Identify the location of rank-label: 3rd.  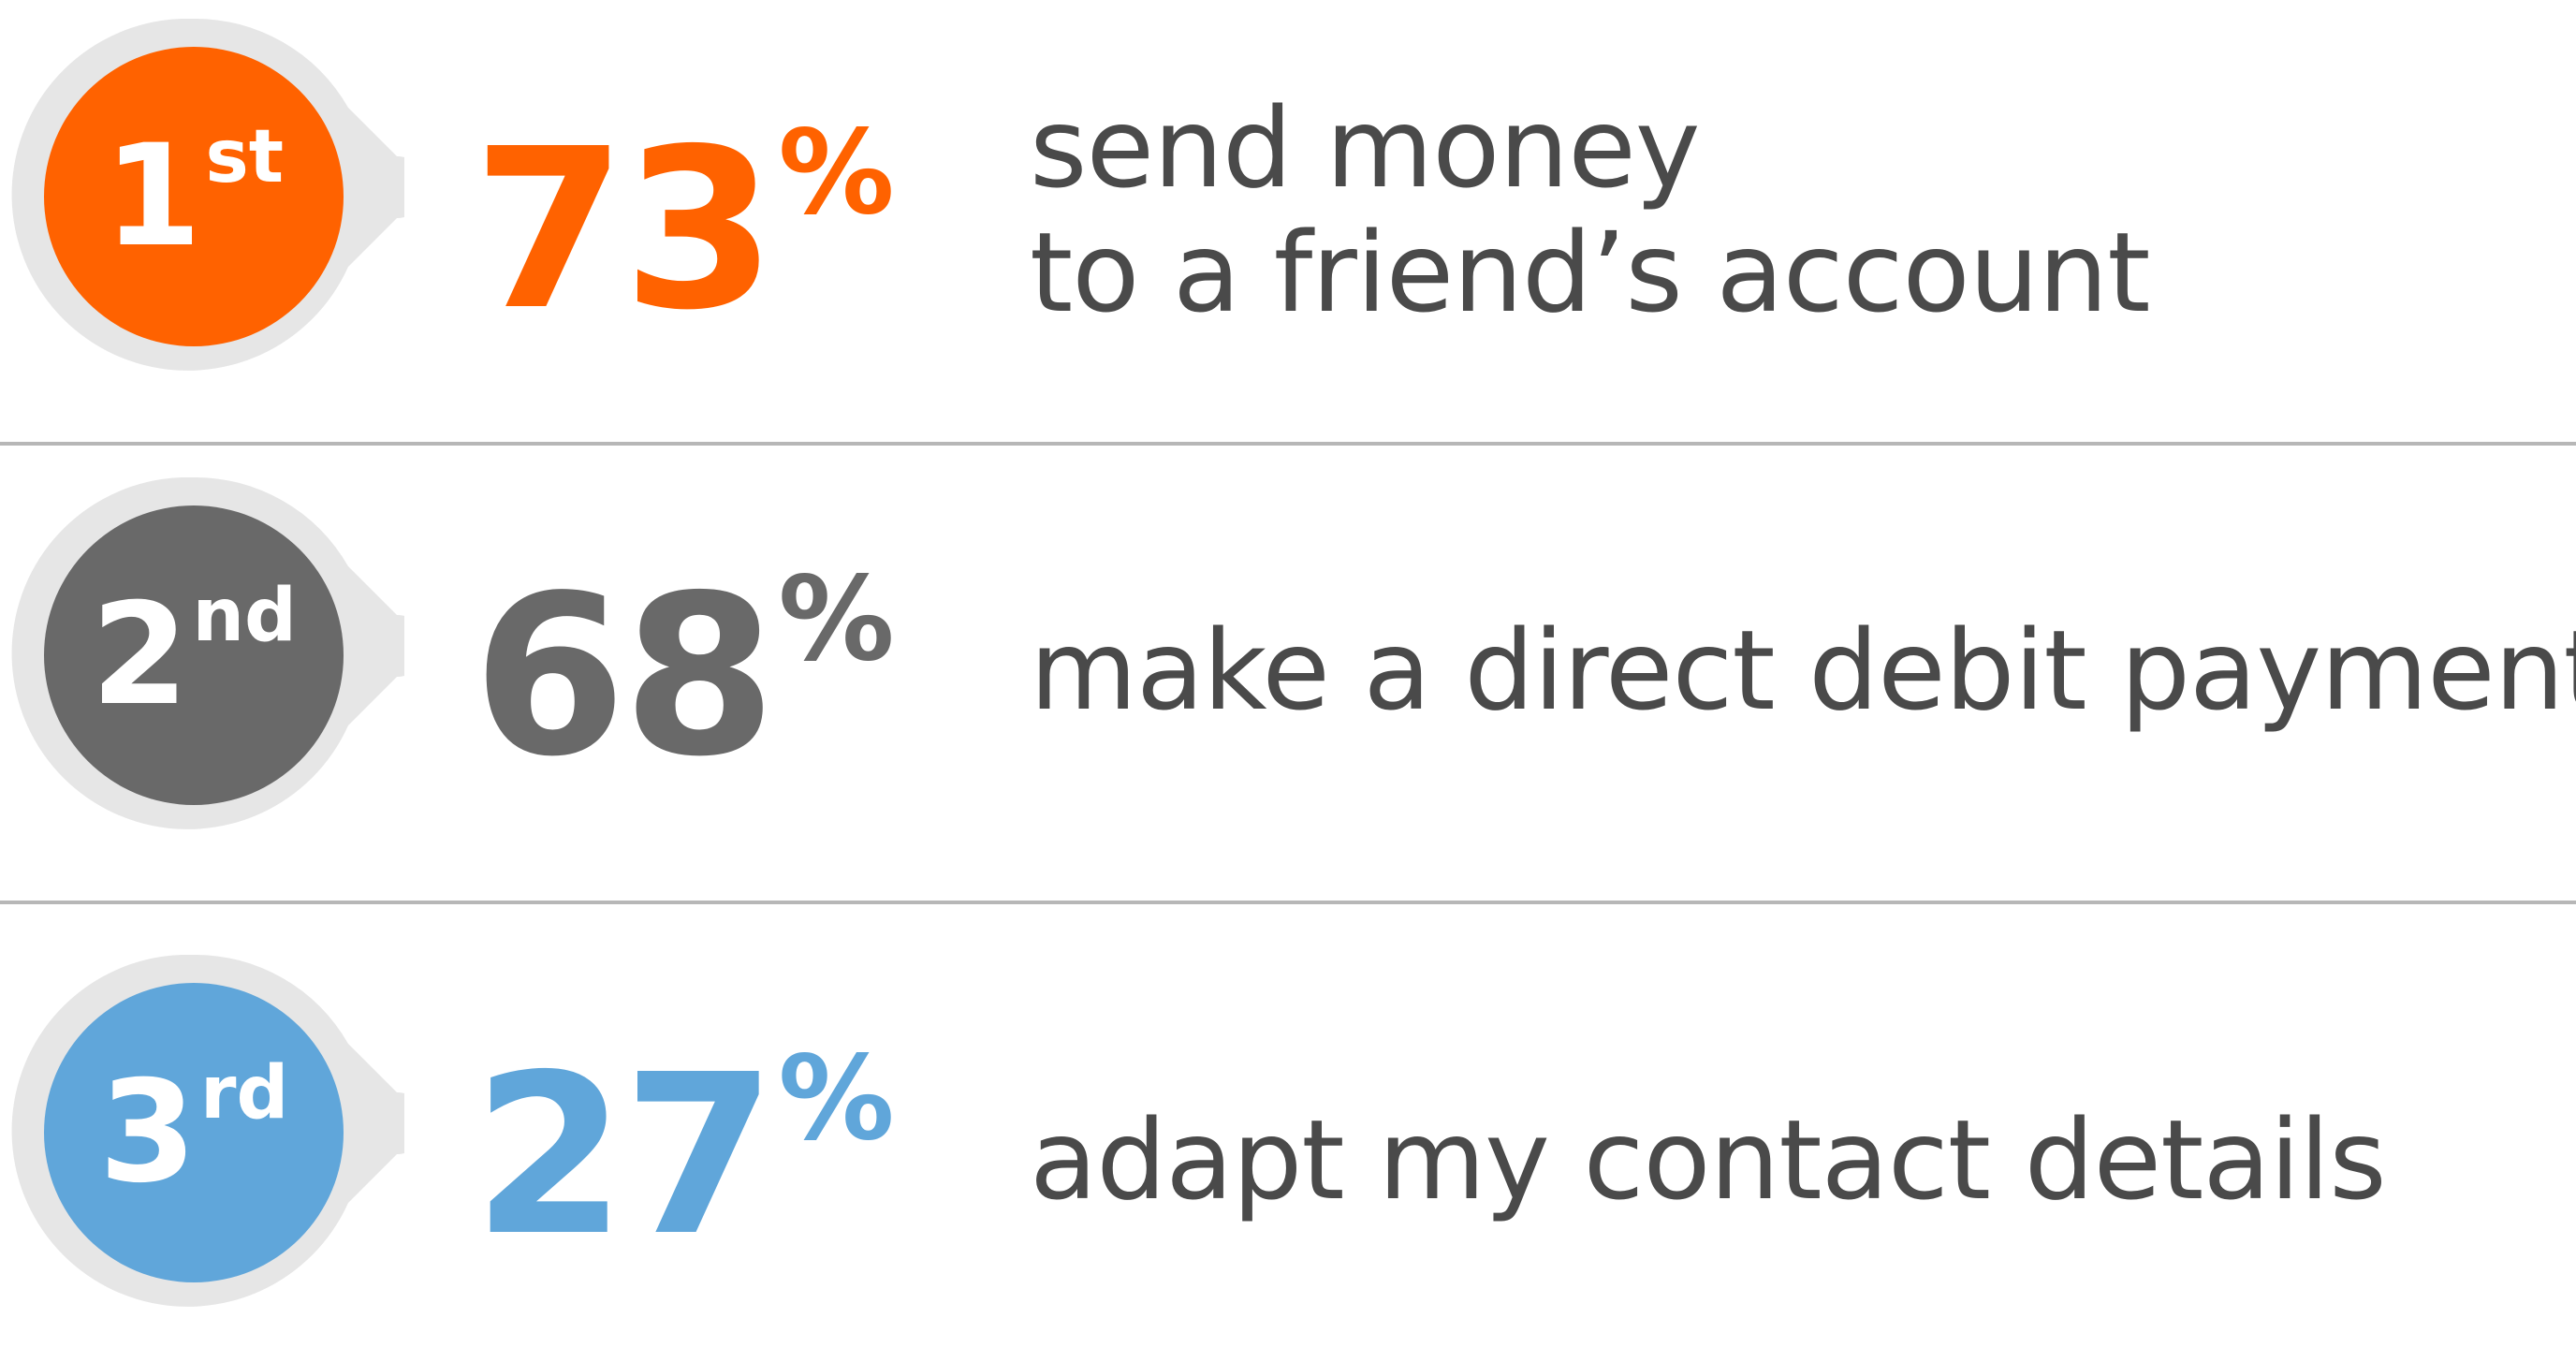
(194, 1133).